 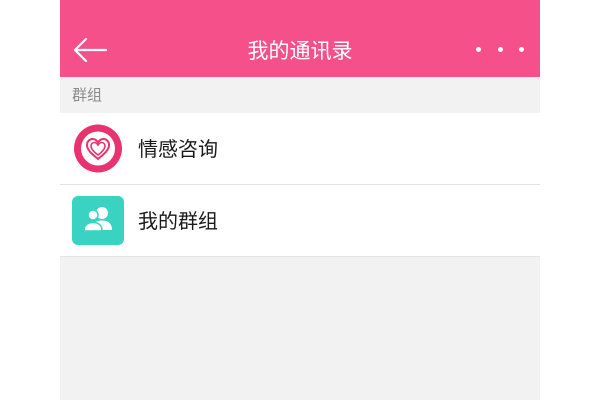 I want to click on page-title: 我的通讯录, so click(x=300, y=51).